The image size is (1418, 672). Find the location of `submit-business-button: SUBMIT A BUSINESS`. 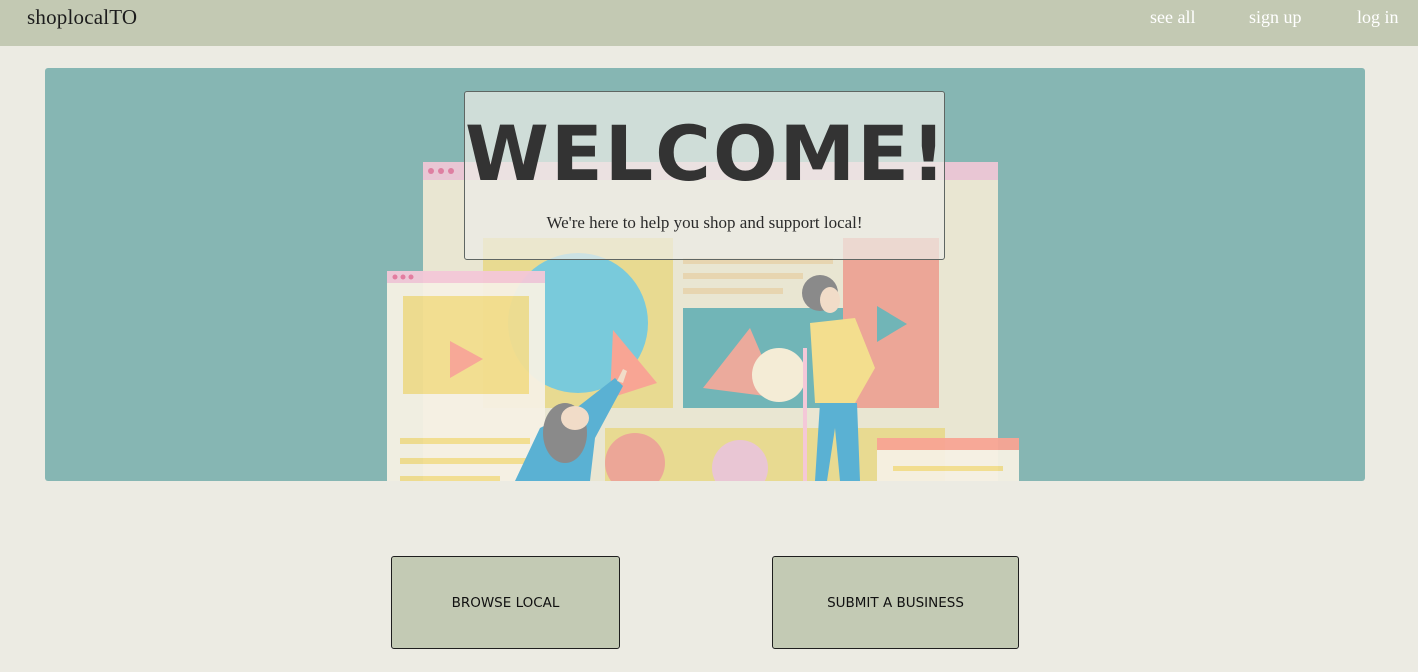

submit-business-button: SUBMIT A BUSINESS is located at coordinates (895, 602).